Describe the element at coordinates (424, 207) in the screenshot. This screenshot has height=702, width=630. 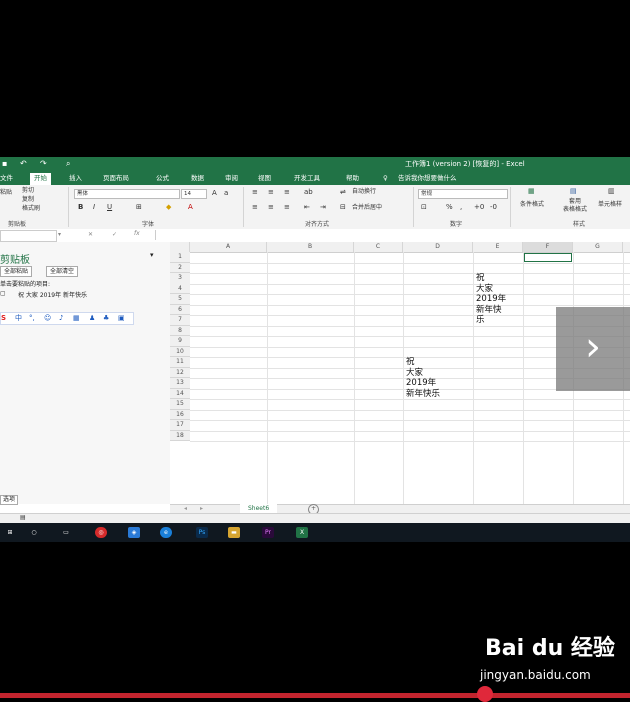
I see `accounting-icon: ⊡` at that location.